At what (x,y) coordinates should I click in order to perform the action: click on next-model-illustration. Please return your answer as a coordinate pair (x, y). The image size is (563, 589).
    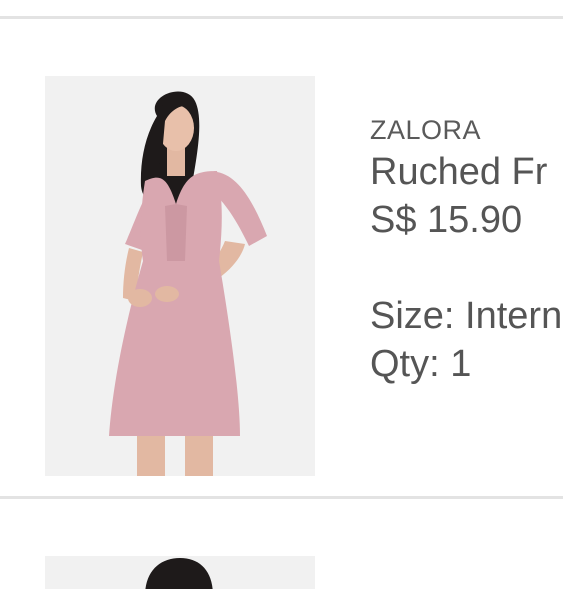
    Looking at the image, I should click on (180, 572).